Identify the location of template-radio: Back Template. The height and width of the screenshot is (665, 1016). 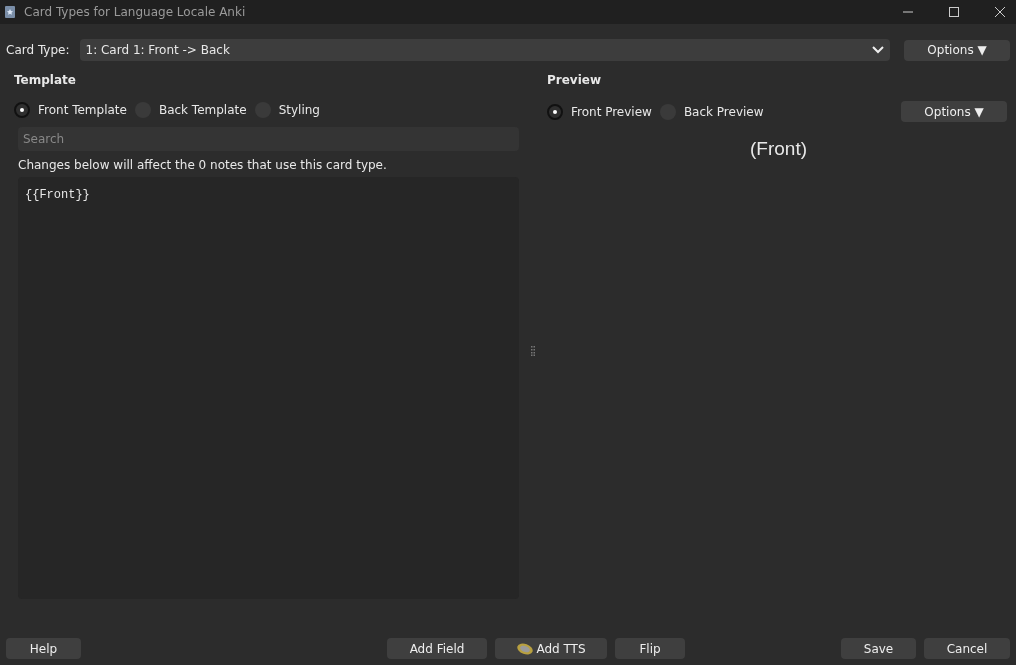
(190, 110).